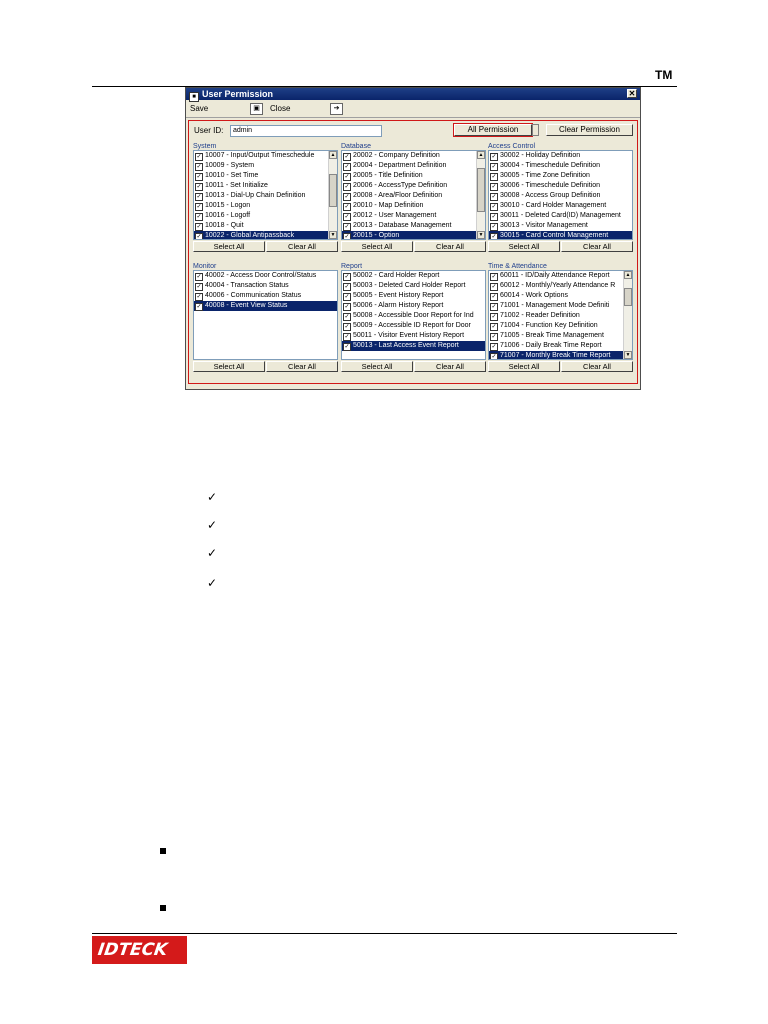 The width and height of the screenshot is (768, 1024). What do you see at coordinates (409, 176) in the screenshot?
I see `list-item: ✓ 20005 - Title Definition` at bounding box center [409, 176].